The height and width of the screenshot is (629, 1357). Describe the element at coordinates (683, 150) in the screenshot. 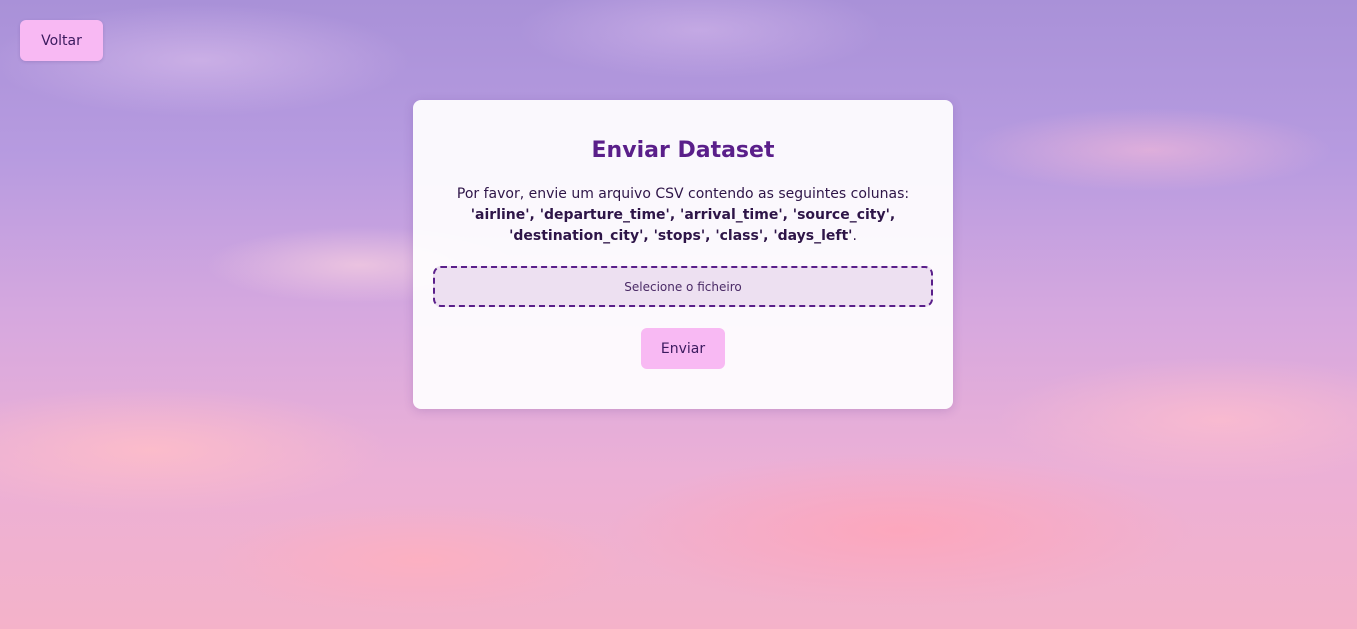

I see `page-title: Enviar Dataset` at that location.